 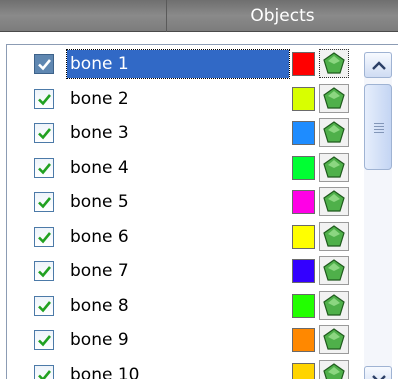 I want to click on list-item: bone 8, so click(x=184, y=306).